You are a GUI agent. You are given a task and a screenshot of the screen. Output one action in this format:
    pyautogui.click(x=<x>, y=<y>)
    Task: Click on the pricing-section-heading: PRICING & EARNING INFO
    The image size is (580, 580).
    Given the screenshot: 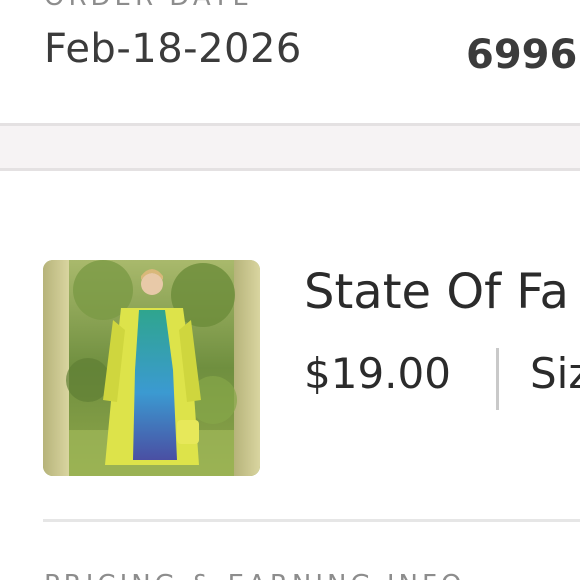 What is the action you would take?
    pyautogui.click(x=254, y=575)
    